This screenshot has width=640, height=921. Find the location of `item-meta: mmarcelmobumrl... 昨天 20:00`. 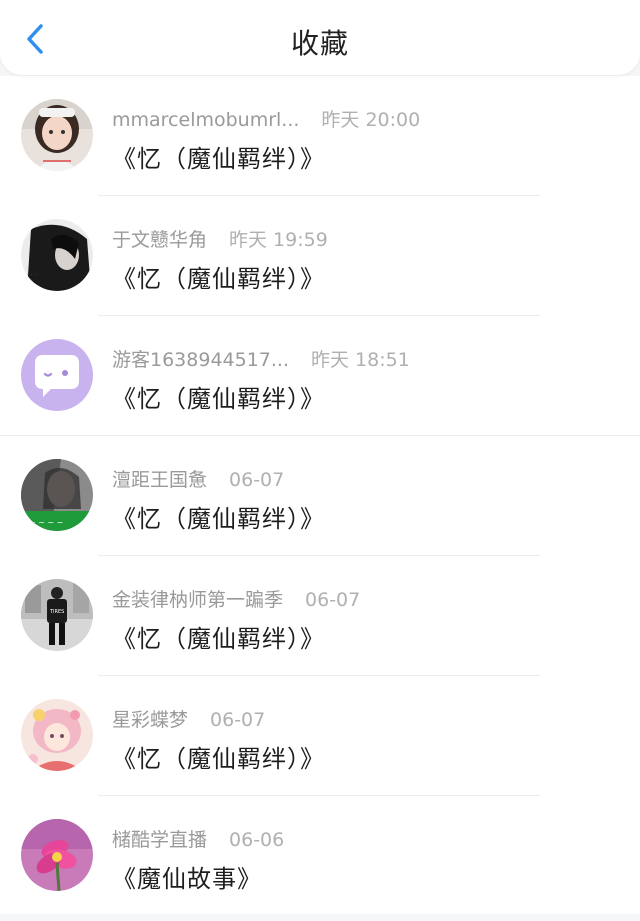

item-meta: mmarcelmobumrl... 昨天 20:00 is located at coordinates (266, 118).